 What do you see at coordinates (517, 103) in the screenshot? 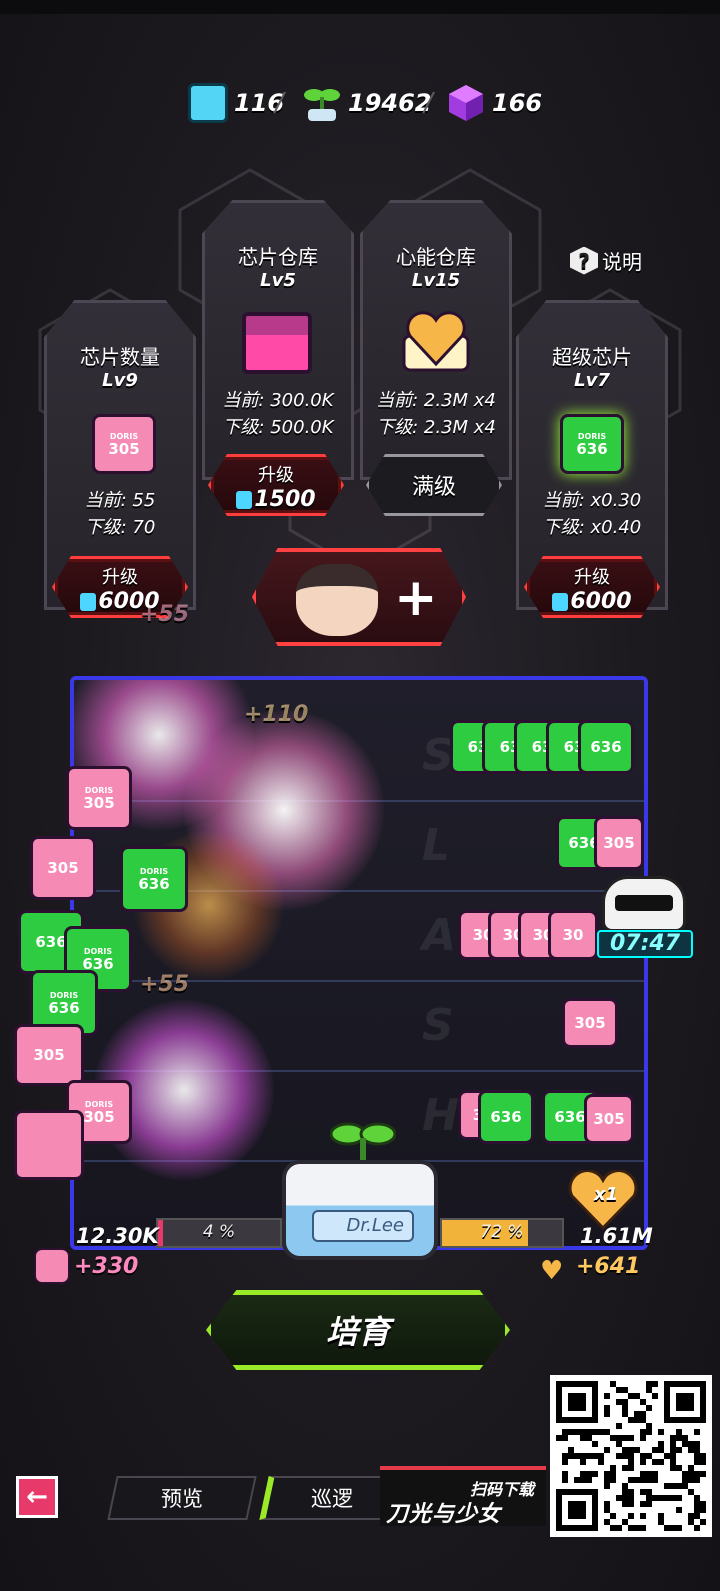
I see `cubes-count: 166` at bounding box center [517, 103].